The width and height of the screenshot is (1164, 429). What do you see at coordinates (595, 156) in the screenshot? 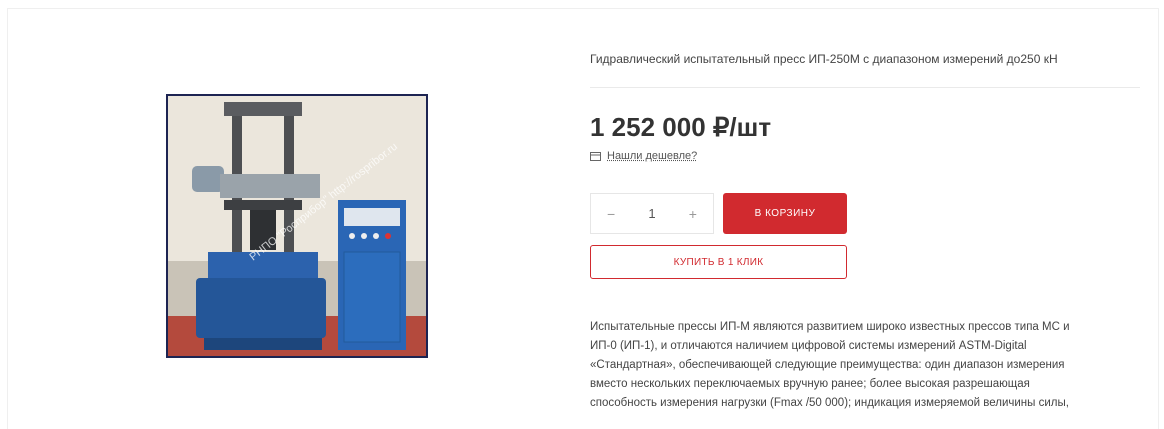
I see `wallet-icon` at bounding box center [595, 156].